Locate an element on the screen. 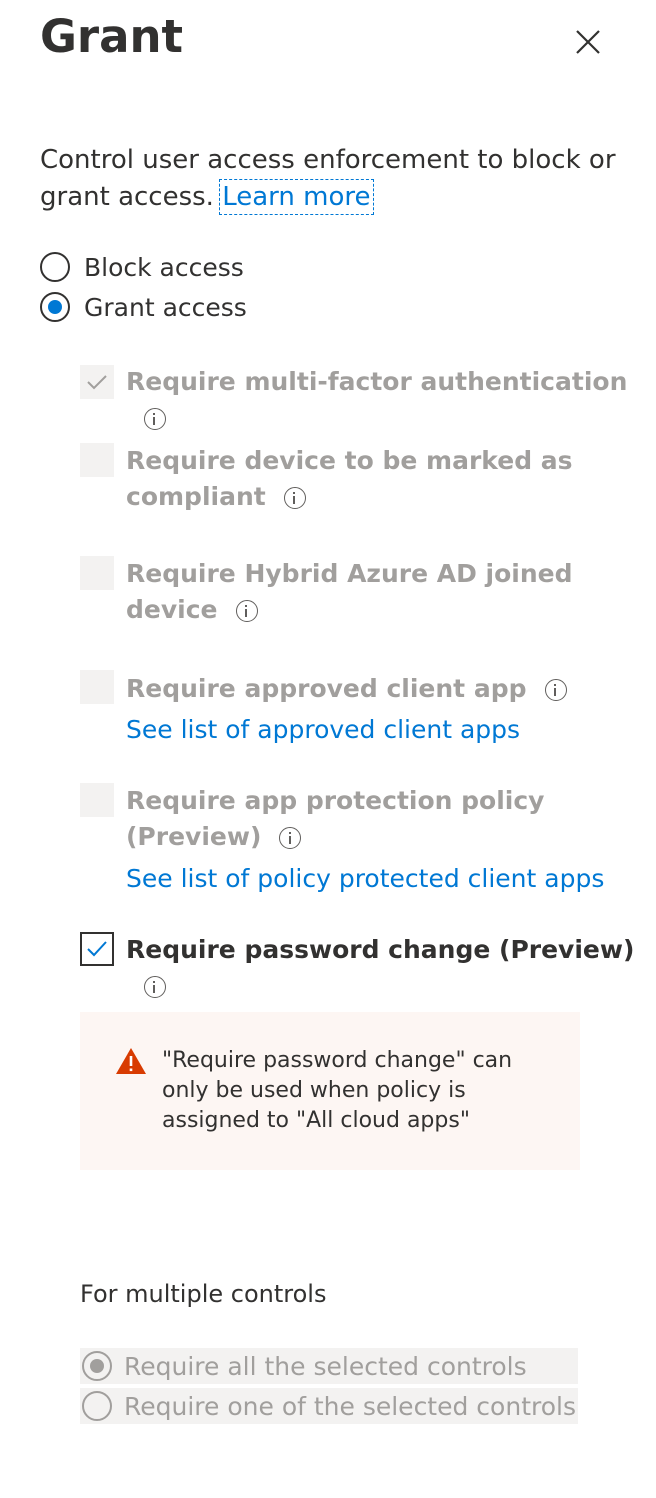 This screenshot has width=656, height=1498. hybrid-info-icon is located at coordinates (246, 611).